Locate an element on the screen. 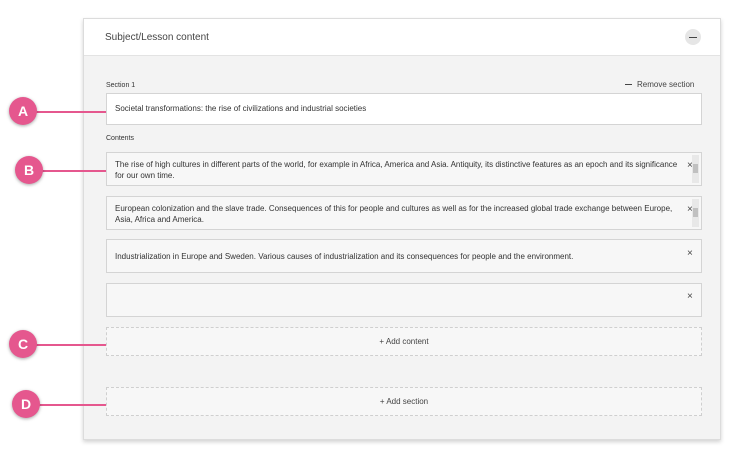  marker-c-line is located at coordinates (70, 345).